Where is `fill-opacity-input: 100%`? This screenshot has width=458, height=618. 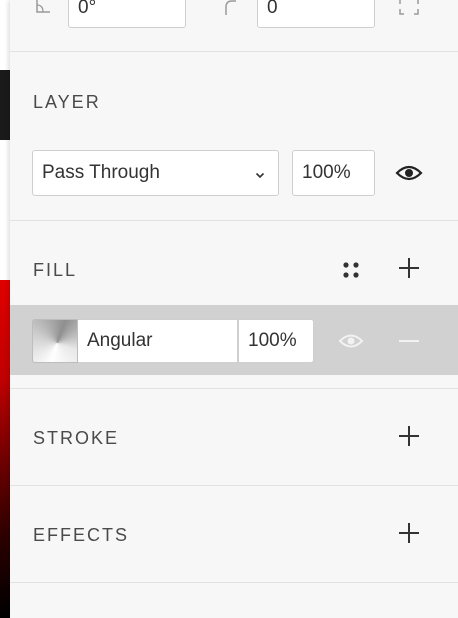 fill-opacity-input: 100% is located at coordinates (276, 341).